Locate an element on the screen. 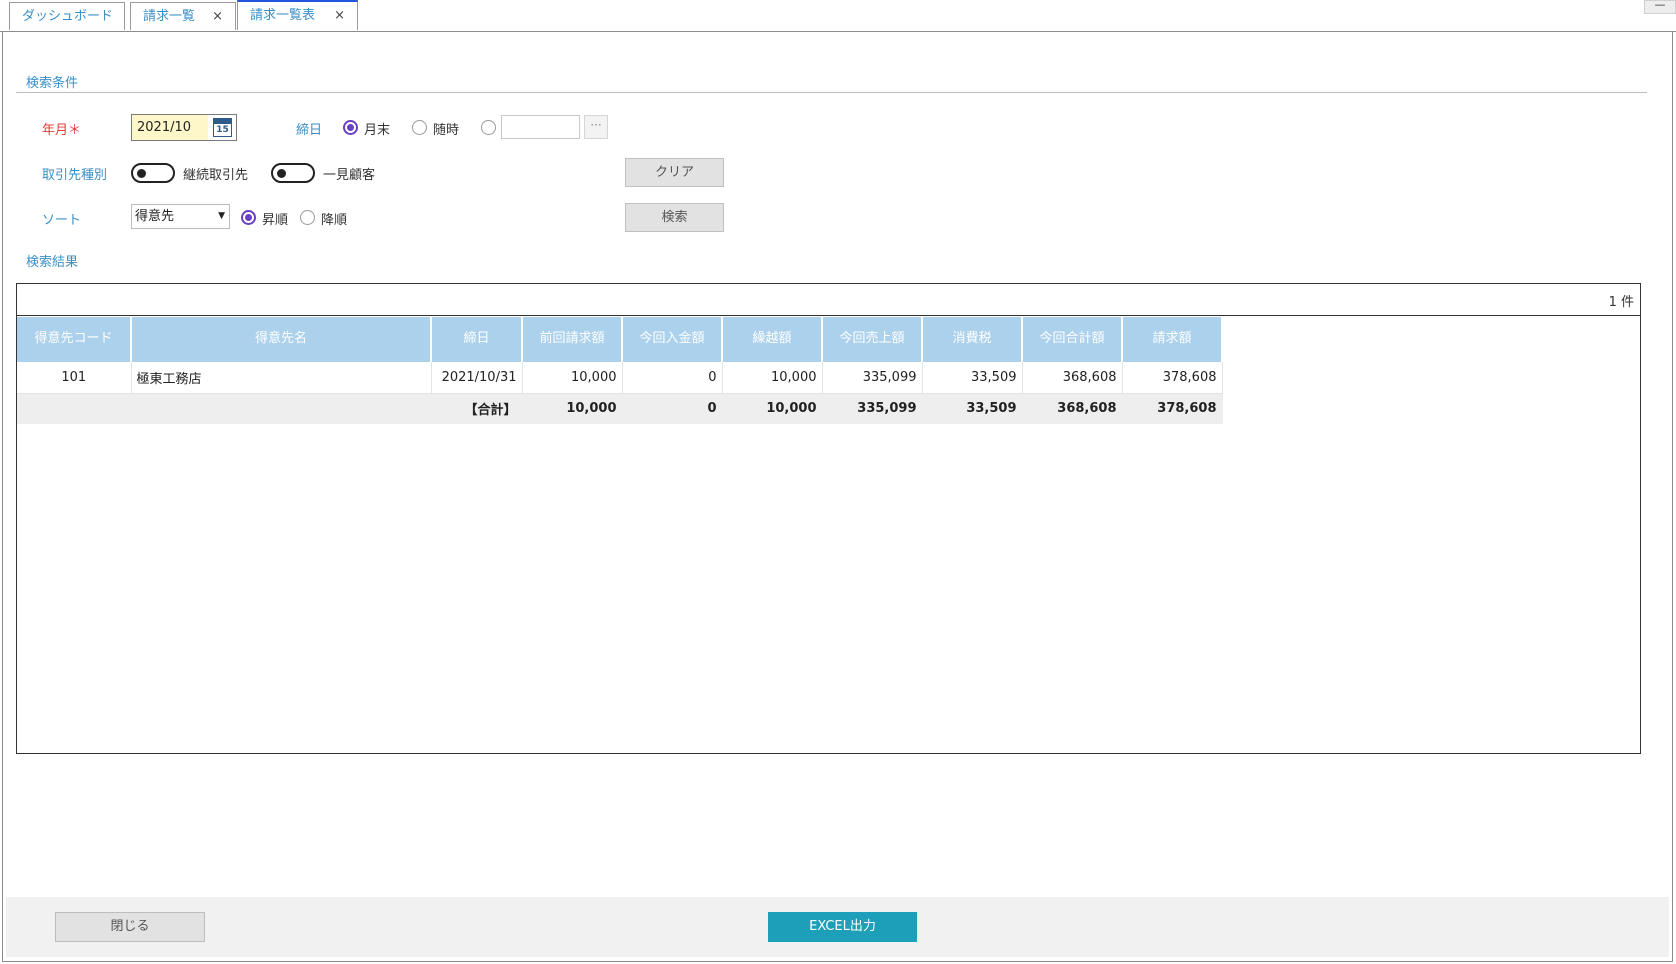 The height and width of the screenshot is (964, 1676). continuing-partner-toggle is located at coordinates (153, 173).